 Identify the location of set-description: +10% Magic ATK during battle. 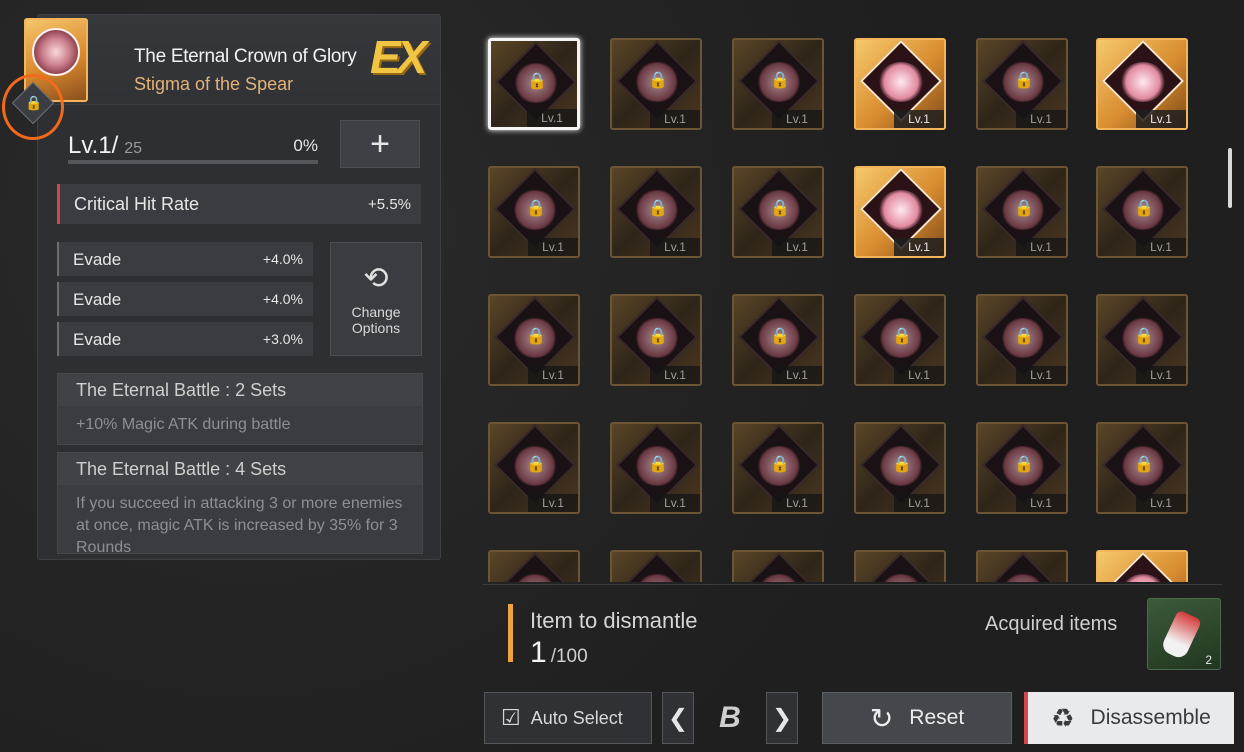
(183, 424).